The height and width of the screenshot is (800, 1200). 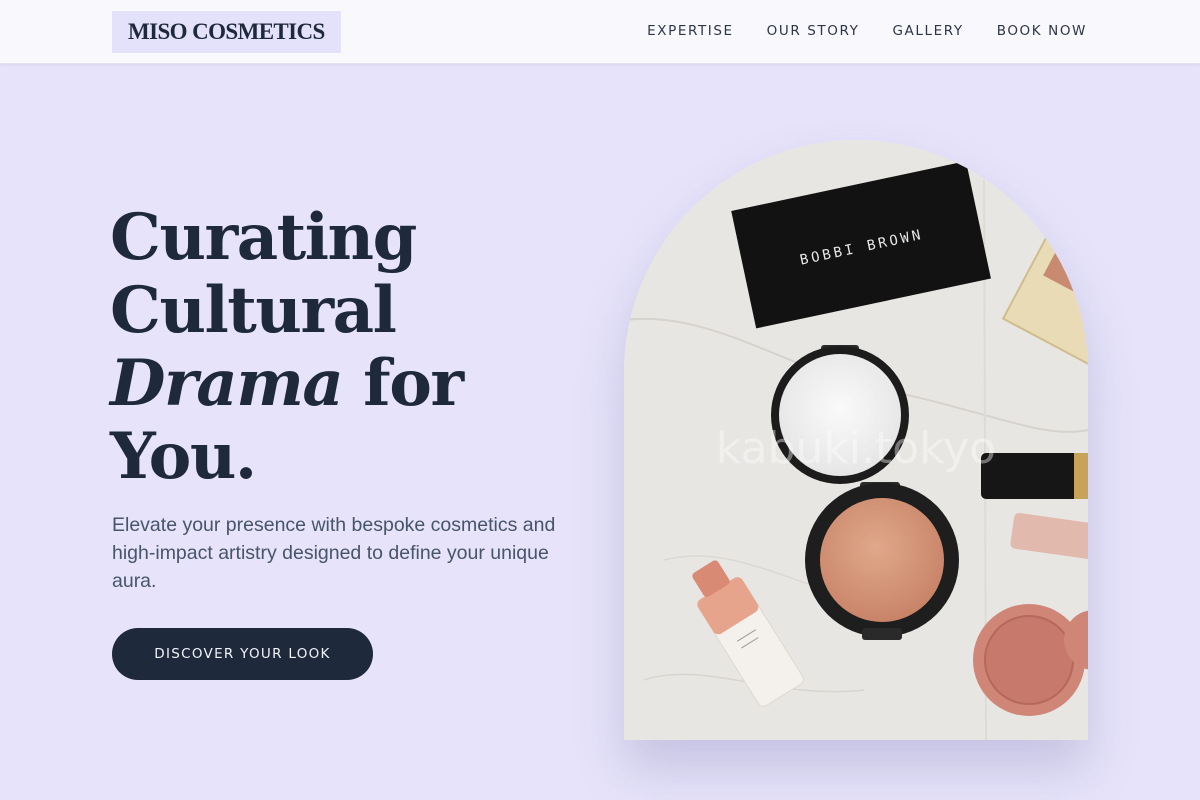 I want to click on lipstick-black, so click(x=1034, y=476).